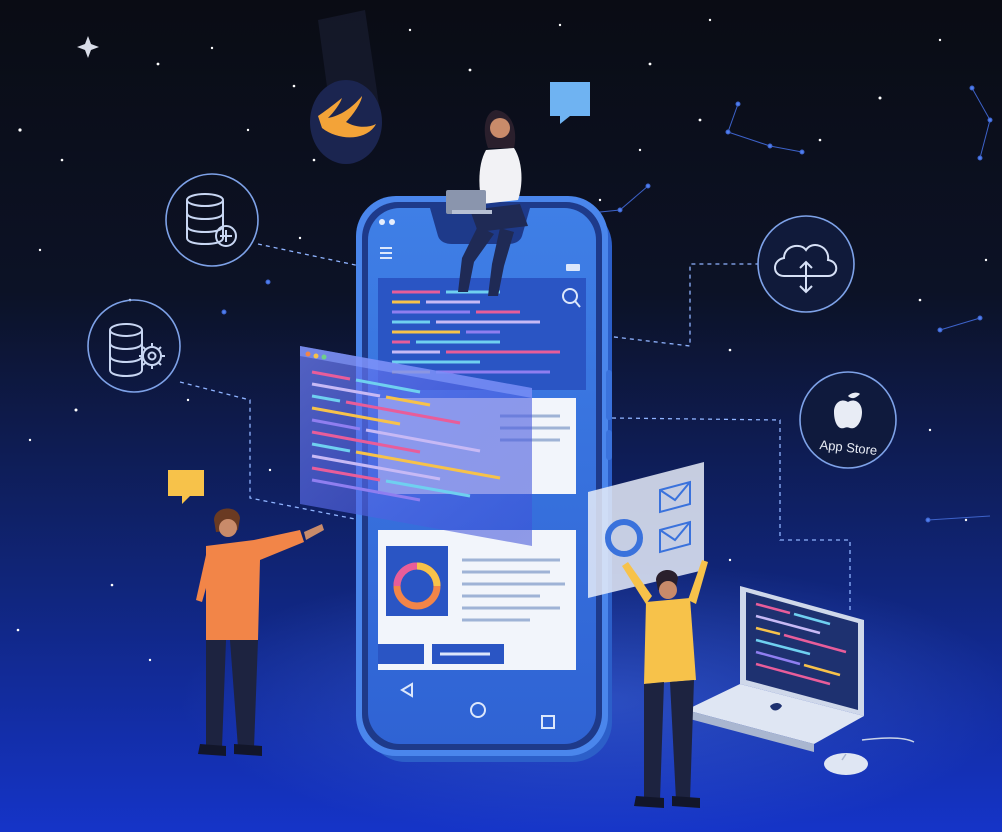  I want to click on swift-icon, so click(346, 87).